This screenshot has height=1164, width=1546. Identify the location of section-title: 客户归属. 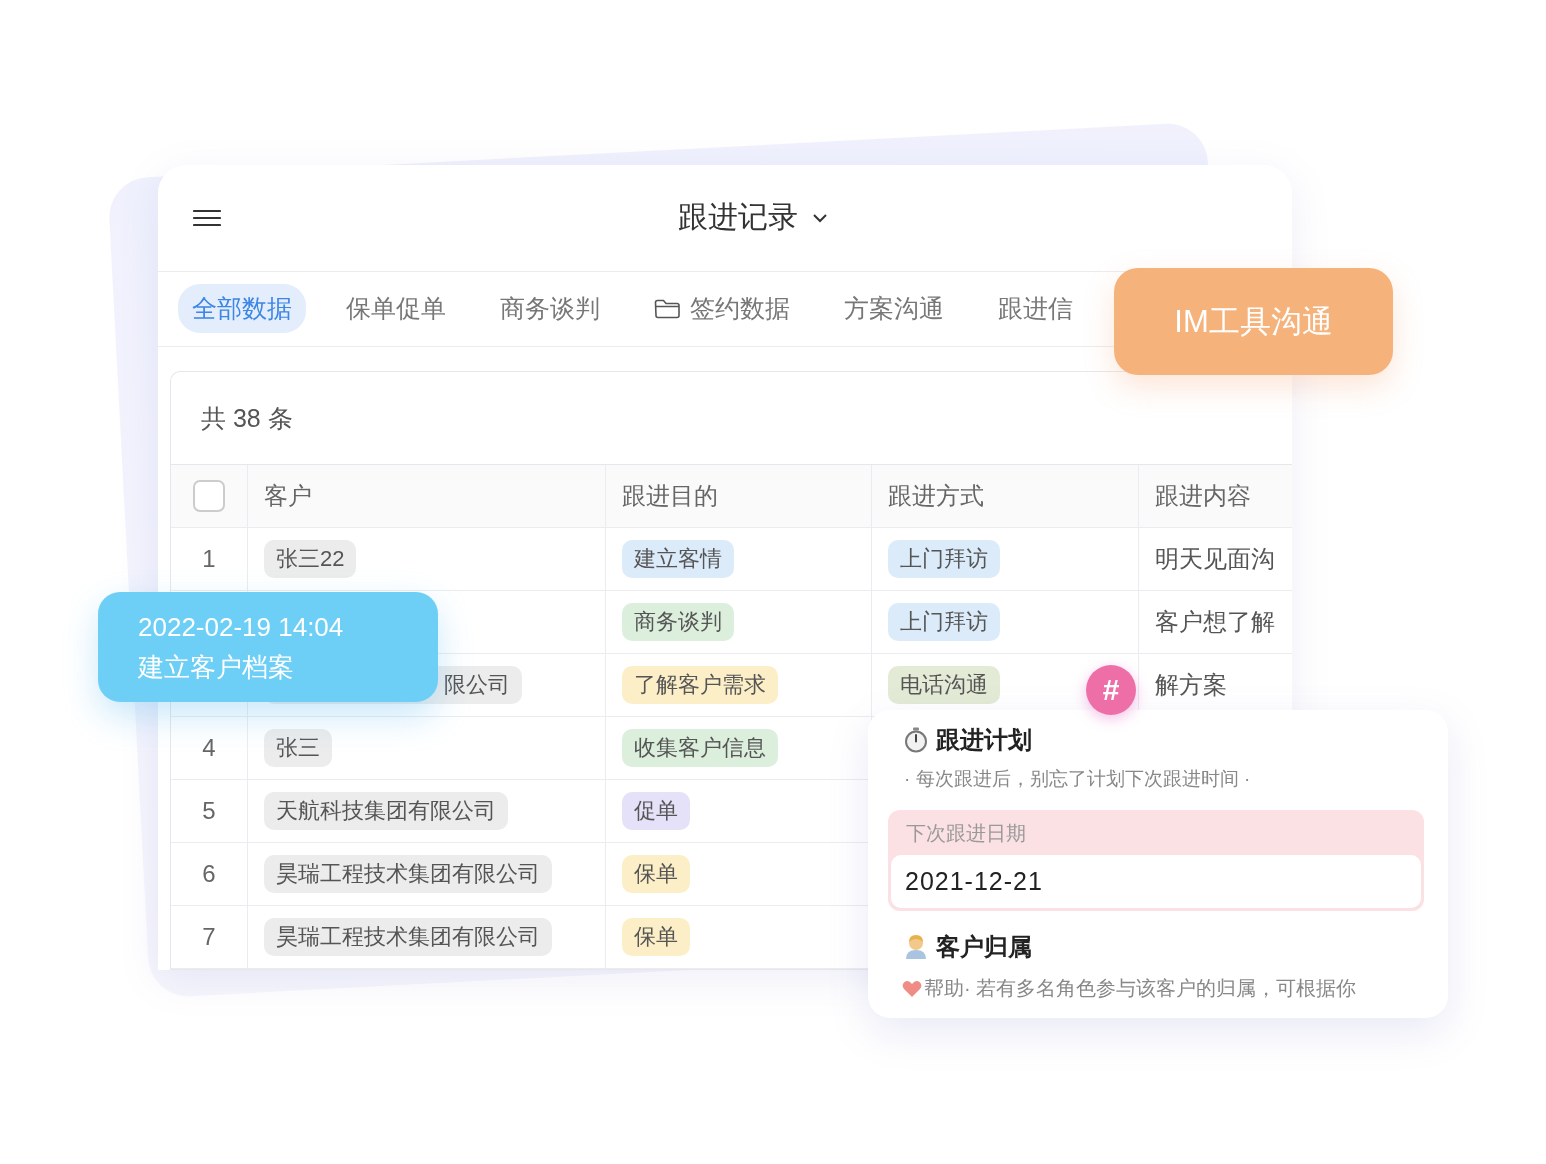
(984, 947).